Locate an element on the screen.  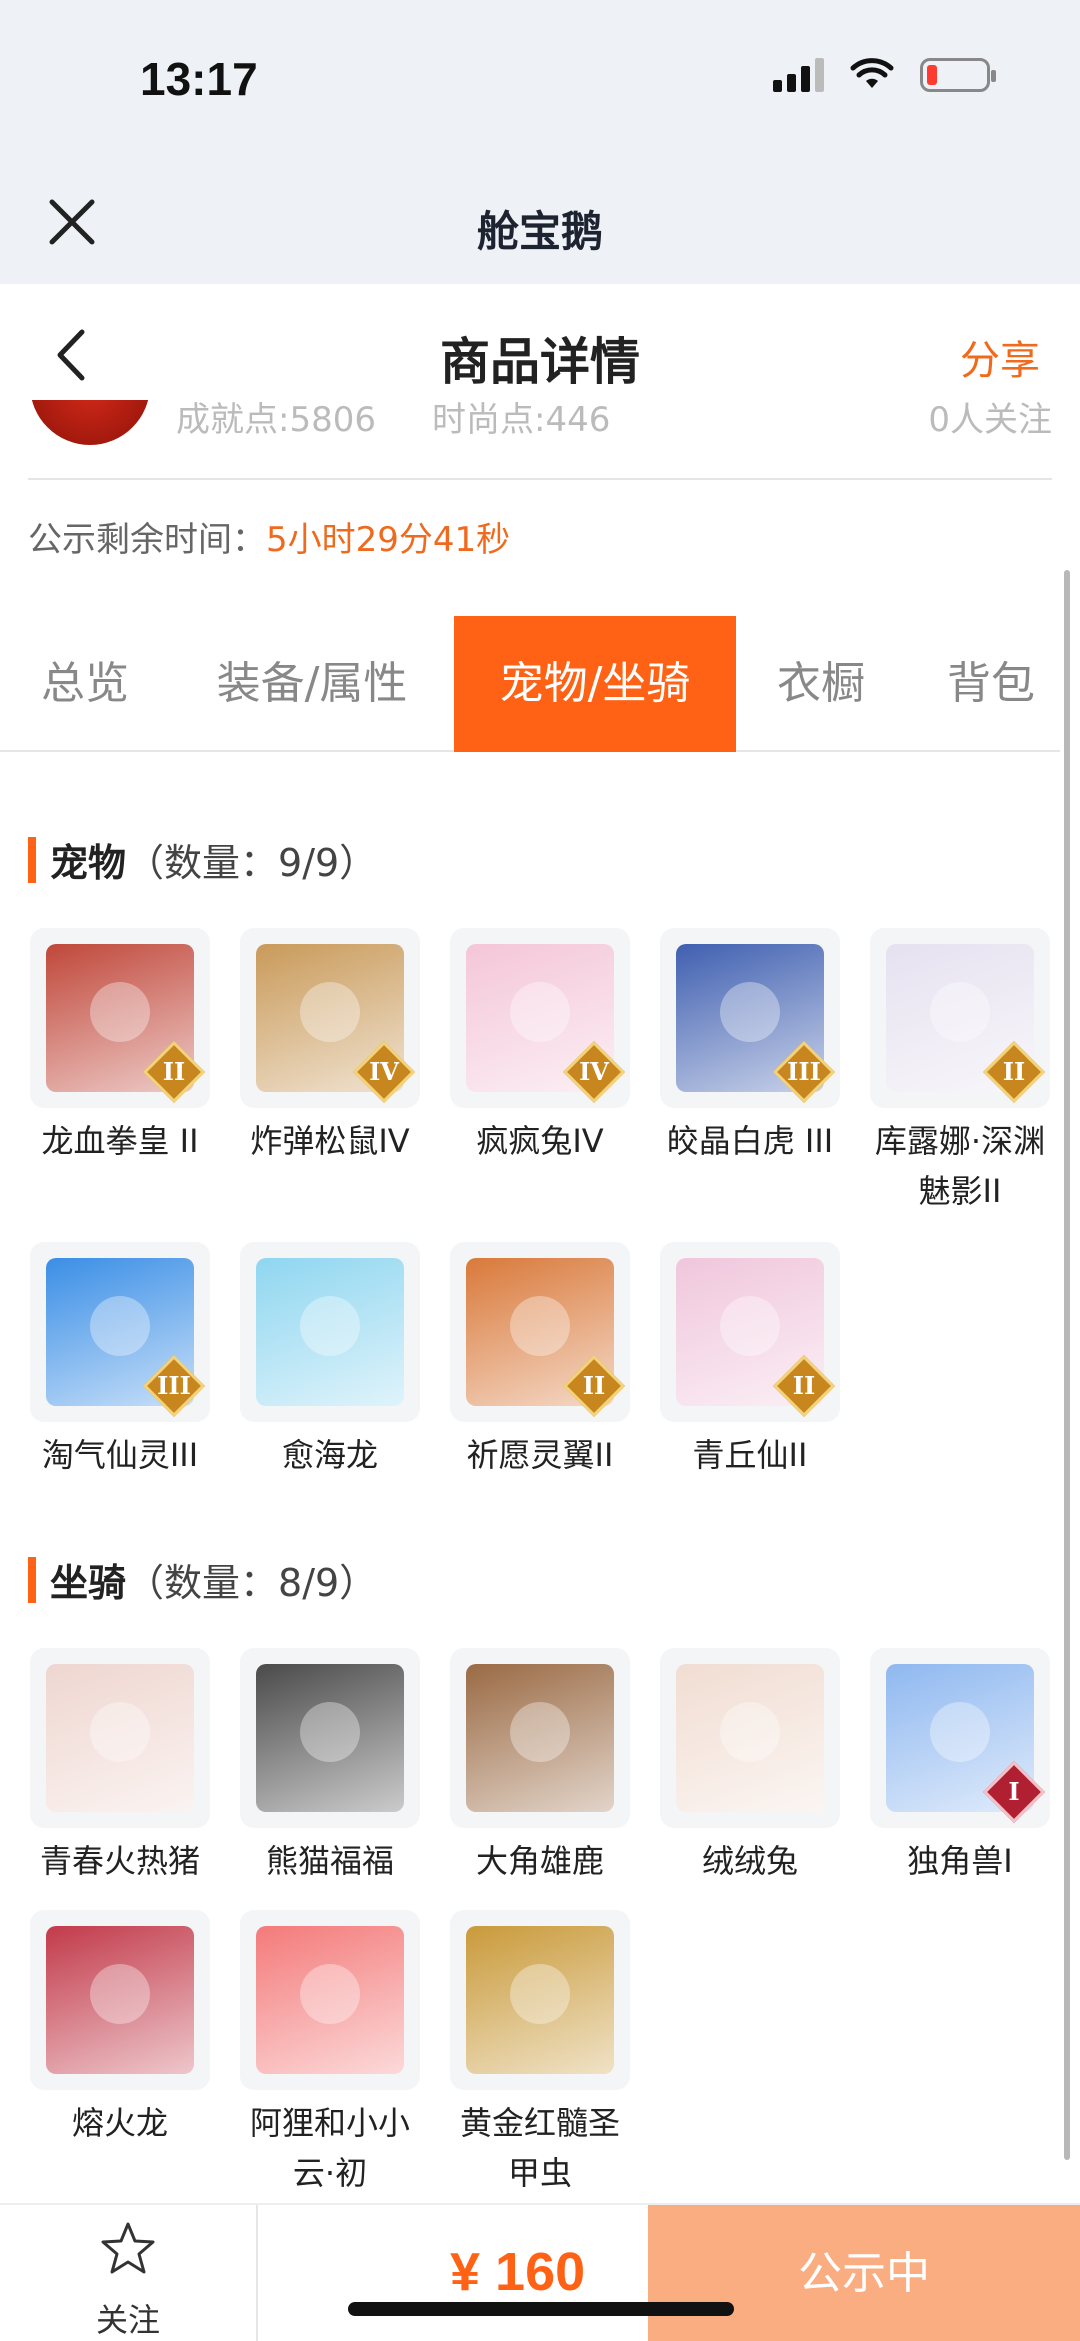
follow-button: 关注 is located at coordinates (129, 2273).